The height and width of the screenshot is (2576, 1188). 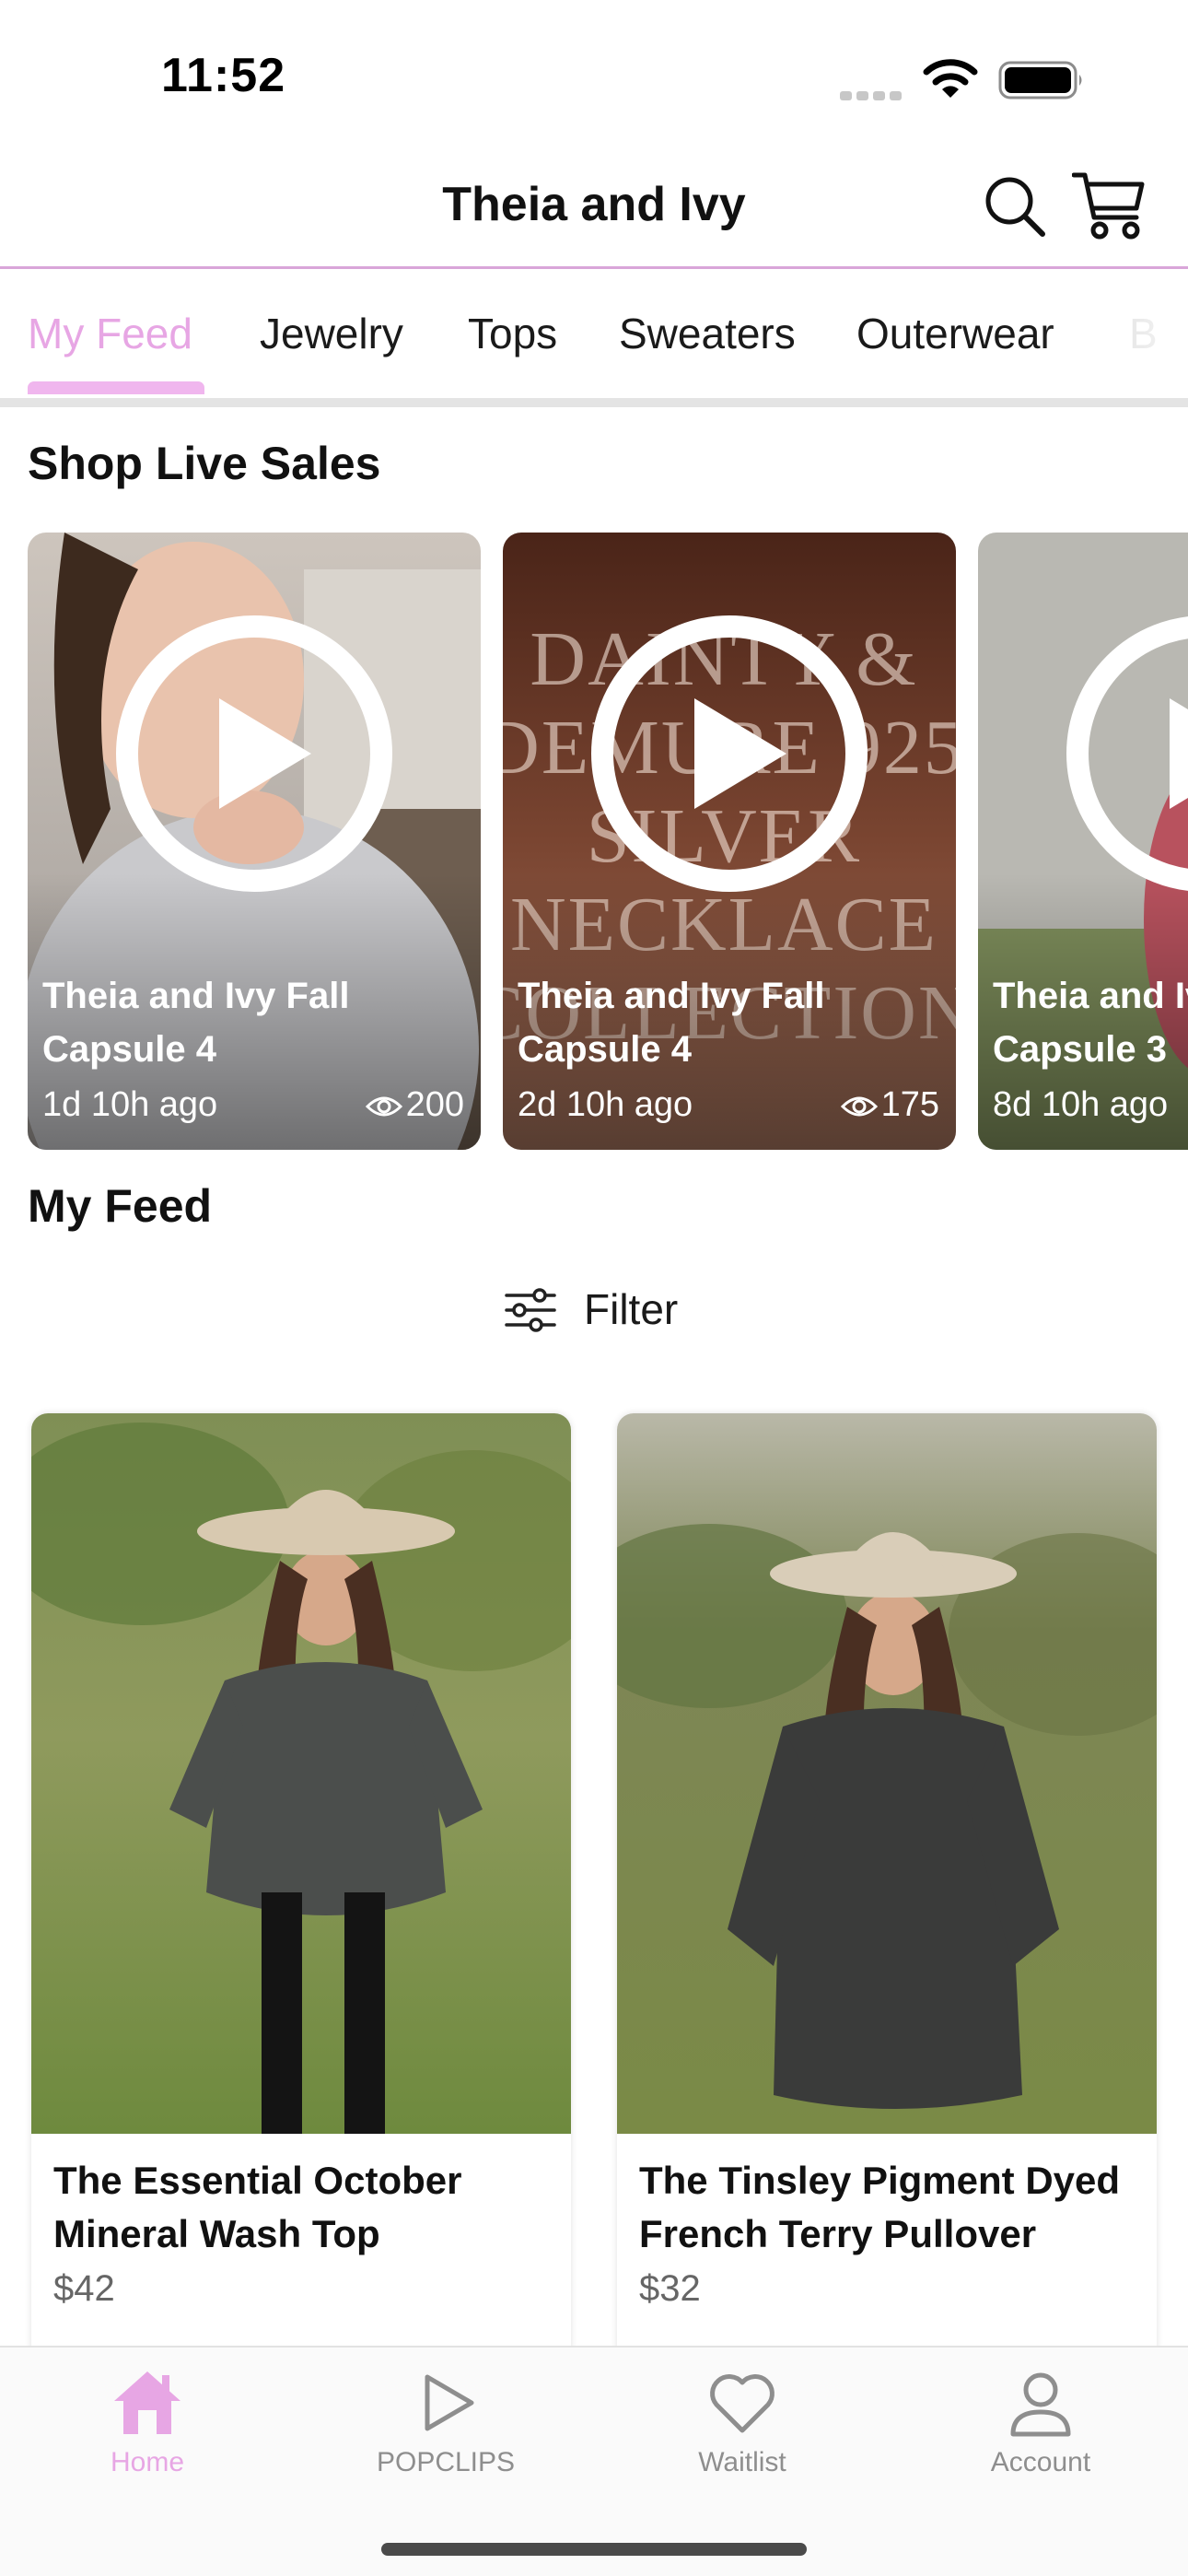 I want to click on live-card-view-count: 200, so click(x=434, y=1104).